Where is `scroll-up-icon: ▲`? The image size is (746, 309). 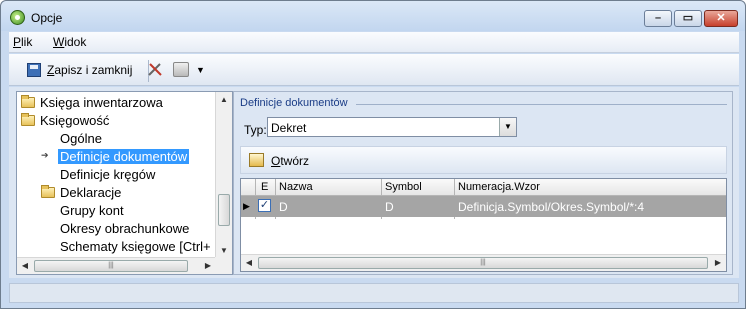
scroll-up-icon: ▲ is located at coordinates (224, 100).